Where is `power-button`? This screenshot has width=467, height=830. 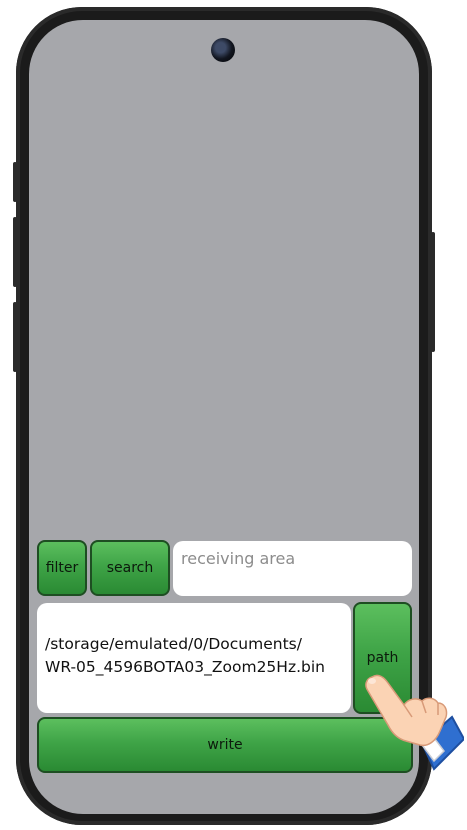
power-button is located at coordinates (433, 292).